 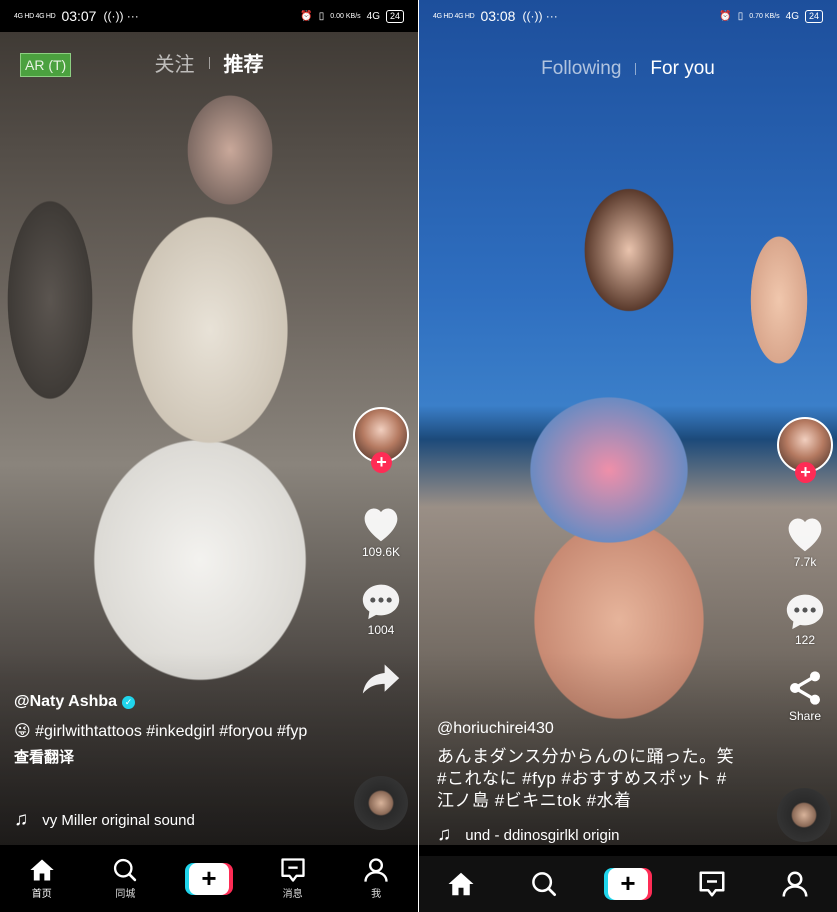 I want to click on tab-following: Following, so click(x=581, y=69).